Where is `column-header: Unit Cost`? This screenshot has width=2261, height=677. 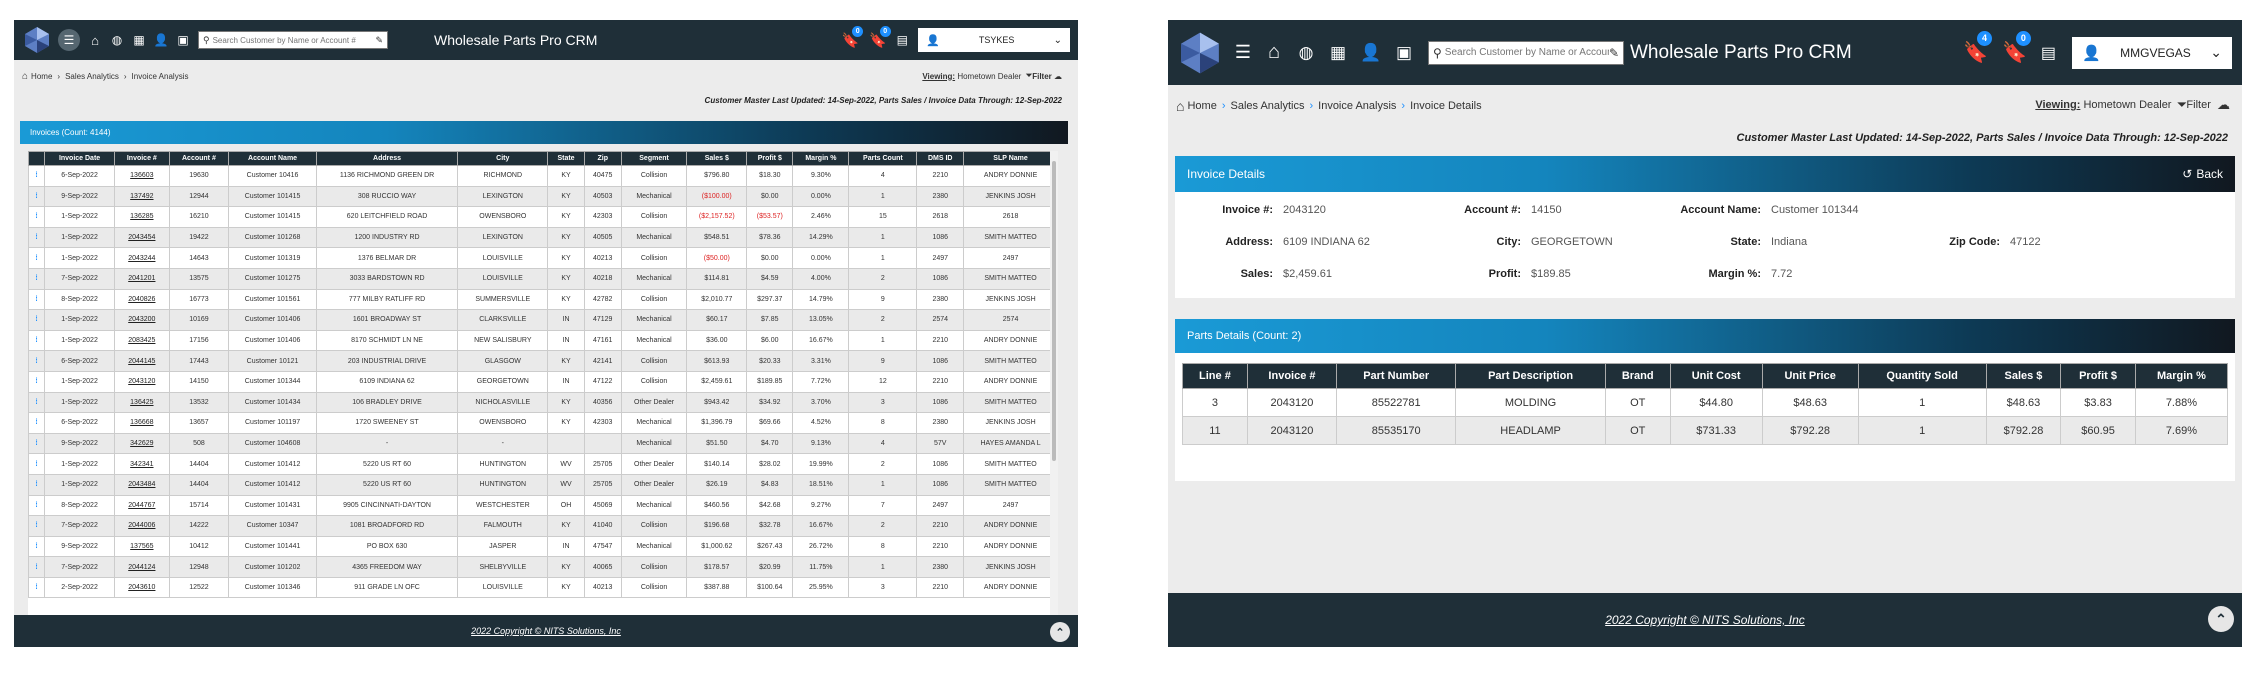
column-header: Unit Cost is located at coordinates (1716, 376).